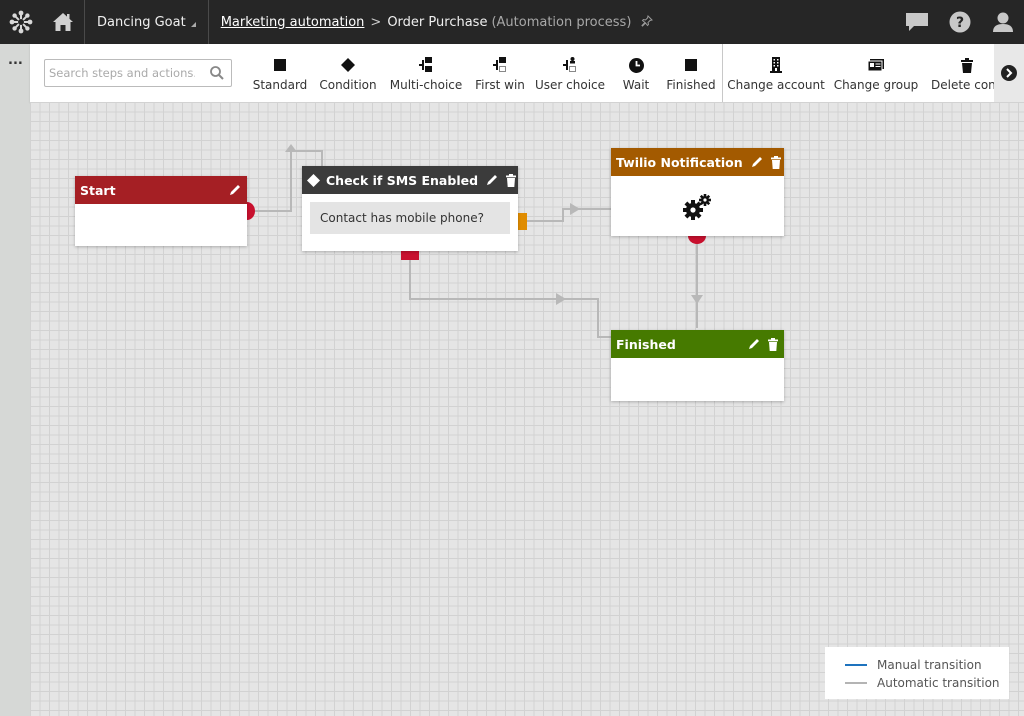 This screenshot has width=1024, height=716. I want to click on node-header: Twilio Notification, so click(697, 162).